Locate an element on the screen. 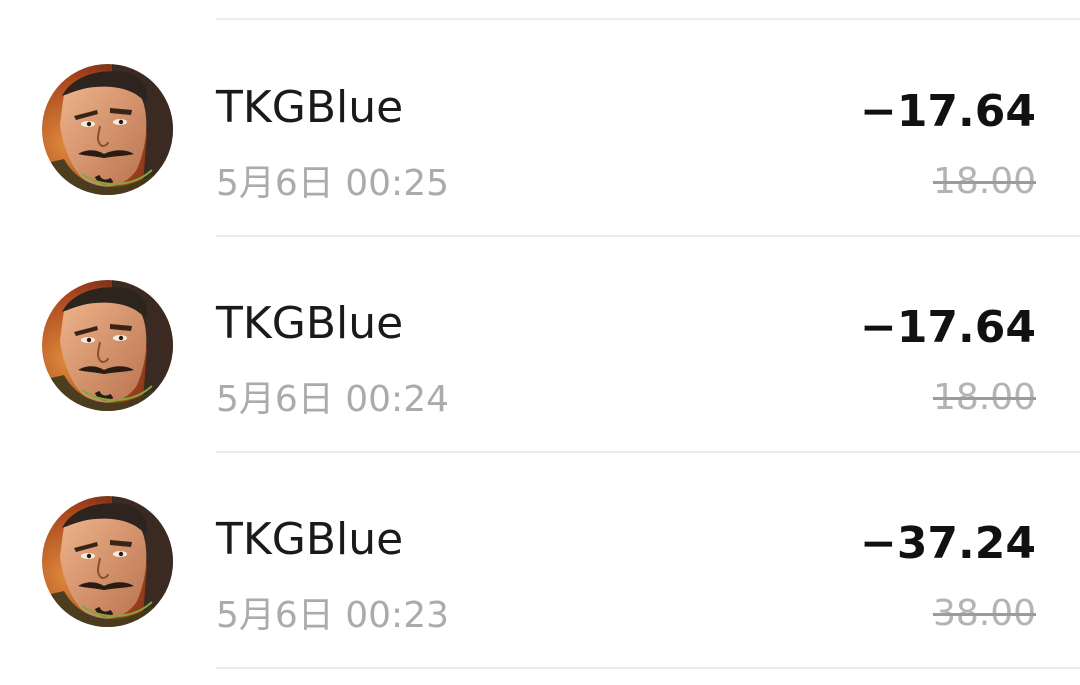 The image size is (1080, 685). transaction-time: 5月6日 00:23 is located at coordinates (332, 615).